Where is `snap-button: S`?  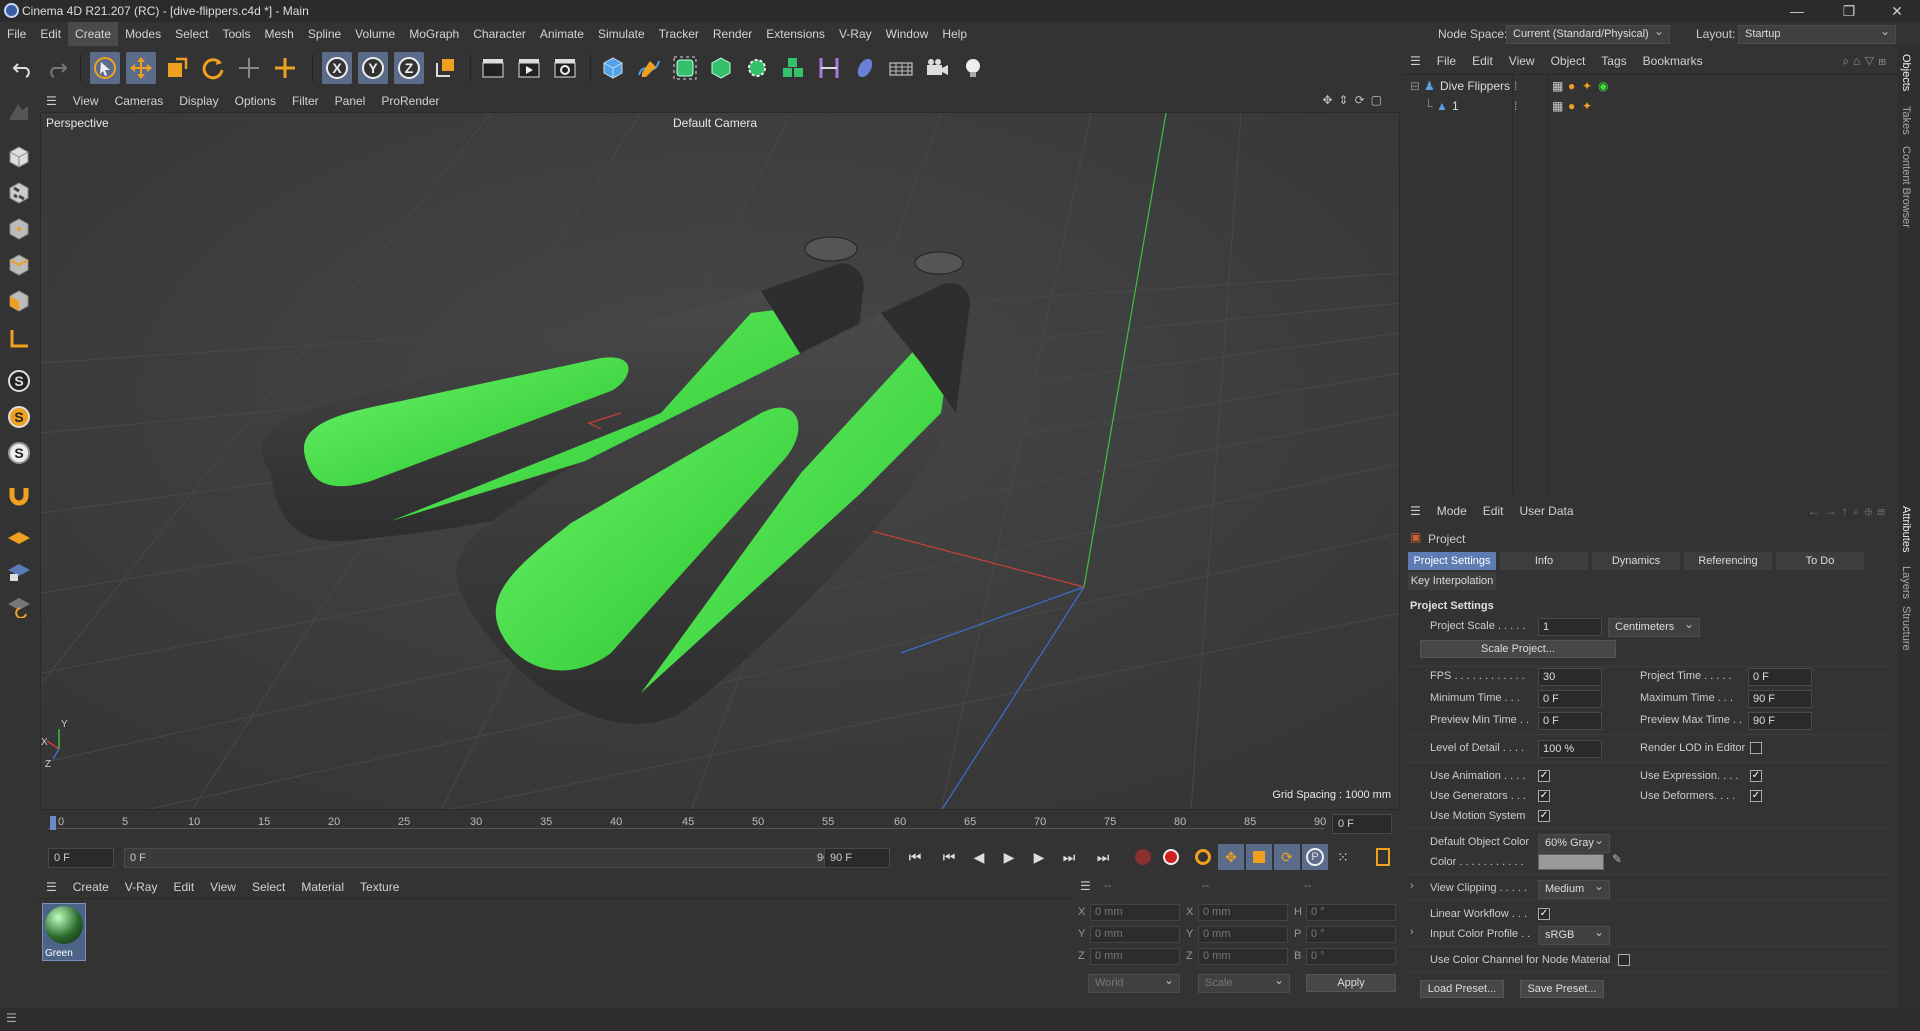 snap-button: S is located at coordinates (19, 381).